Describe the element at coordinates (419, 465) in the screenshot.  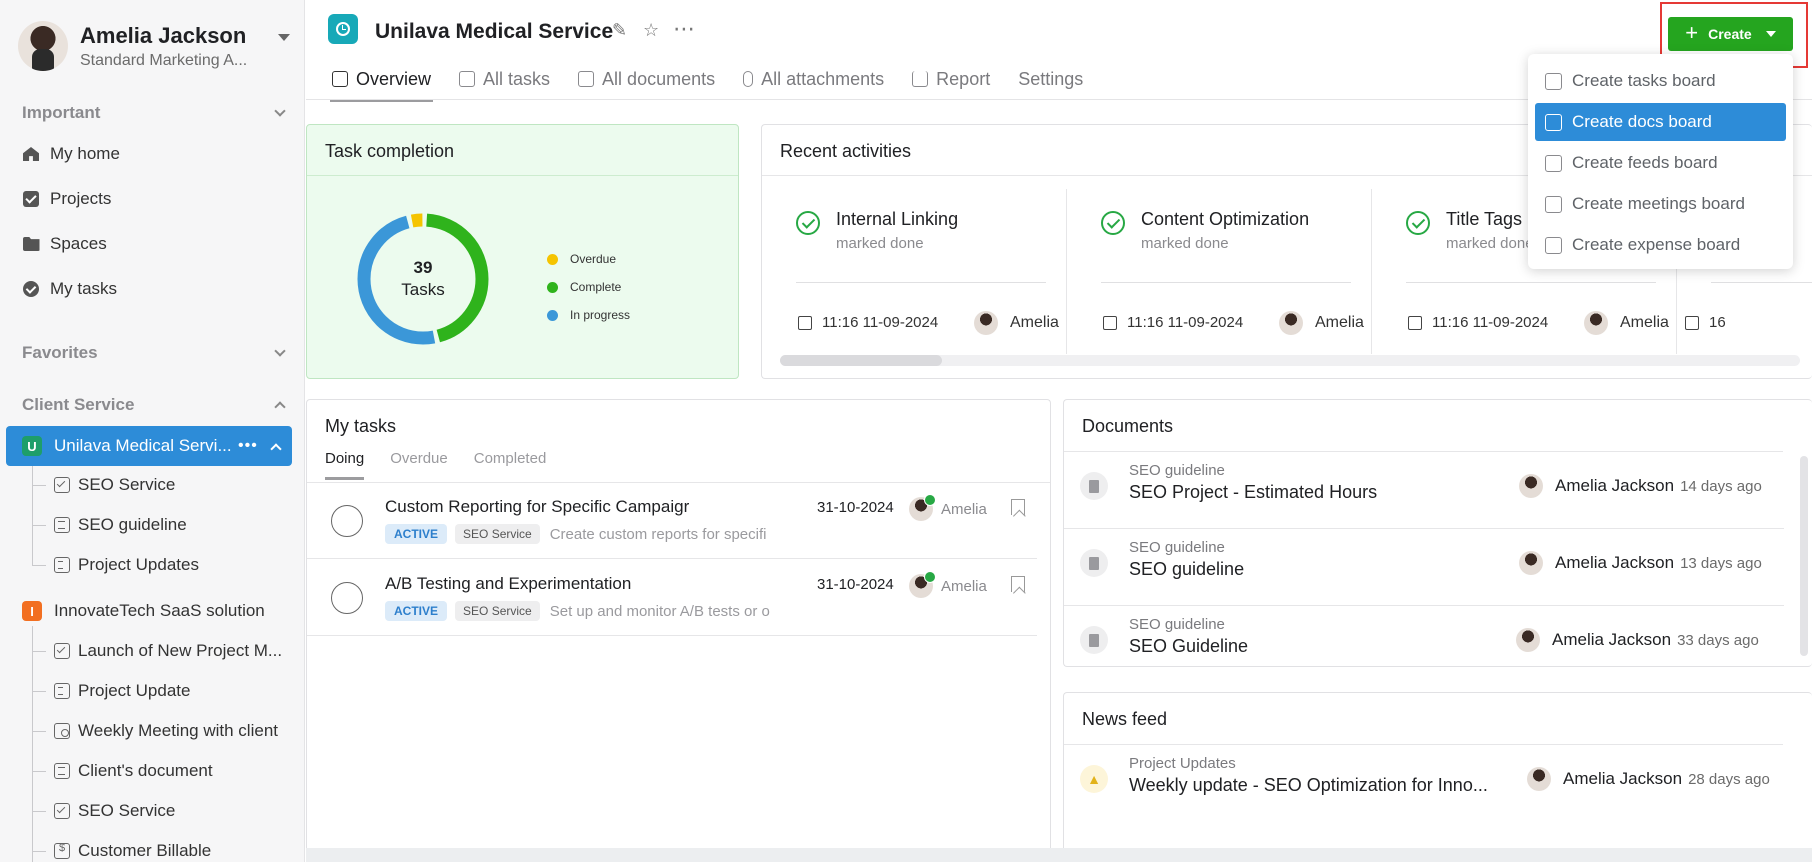
I see `tab-overdue: Overdue` at that location.